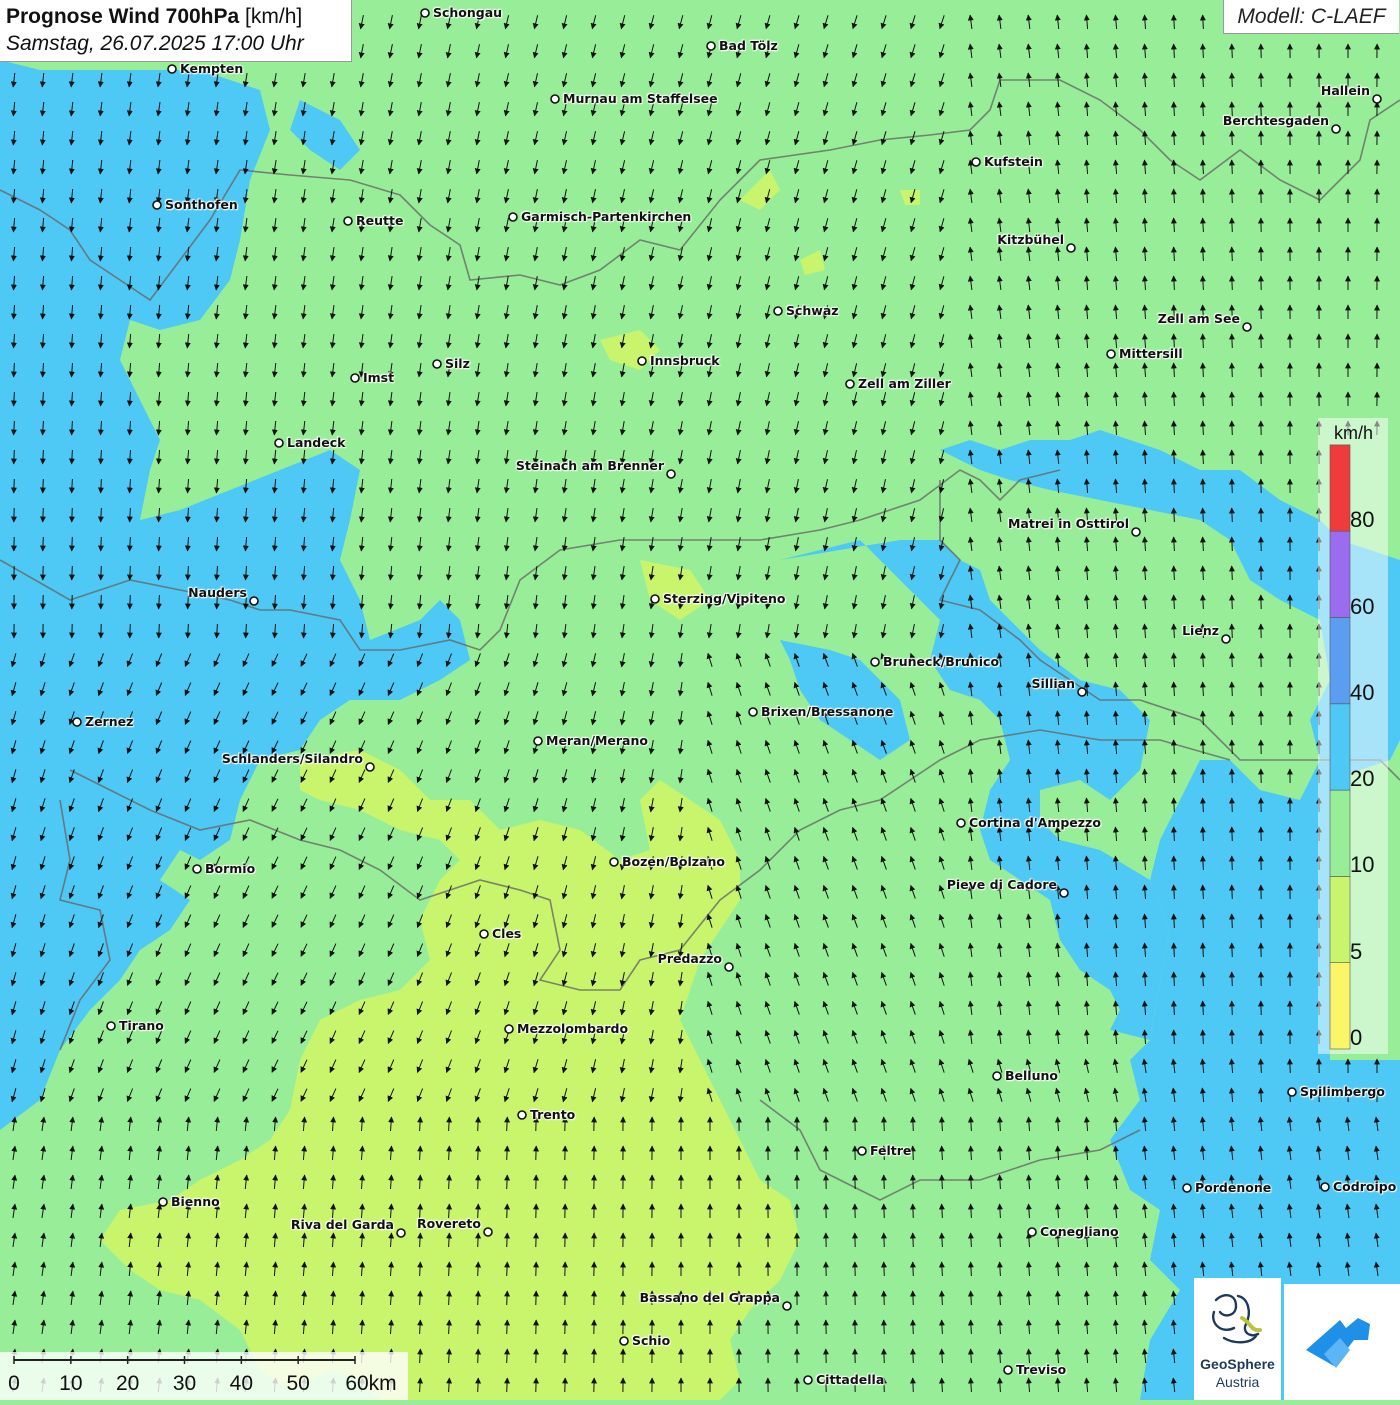  I want to click on city-label: Zell am Ziller, so click(904, 383).